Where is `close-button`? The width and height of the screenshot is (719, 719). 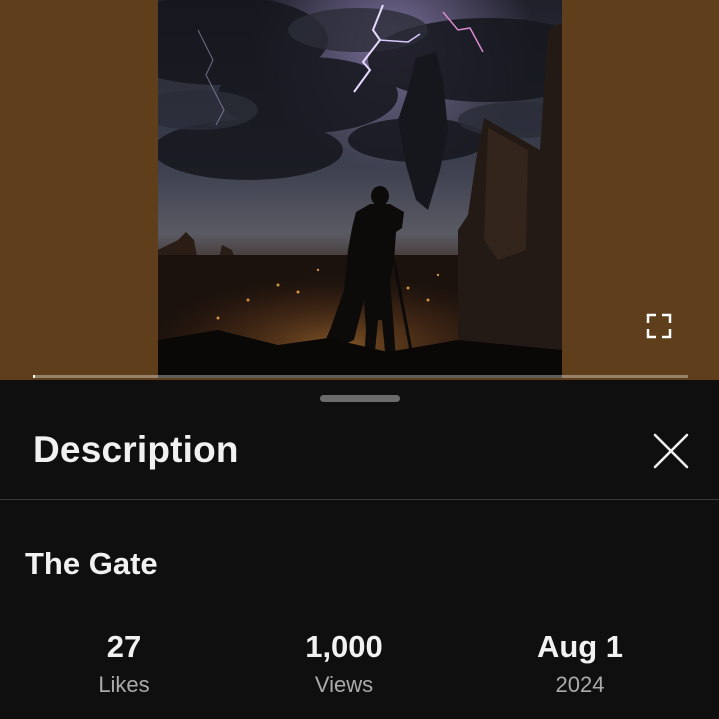
close-button is located at coordinates (671, 451).